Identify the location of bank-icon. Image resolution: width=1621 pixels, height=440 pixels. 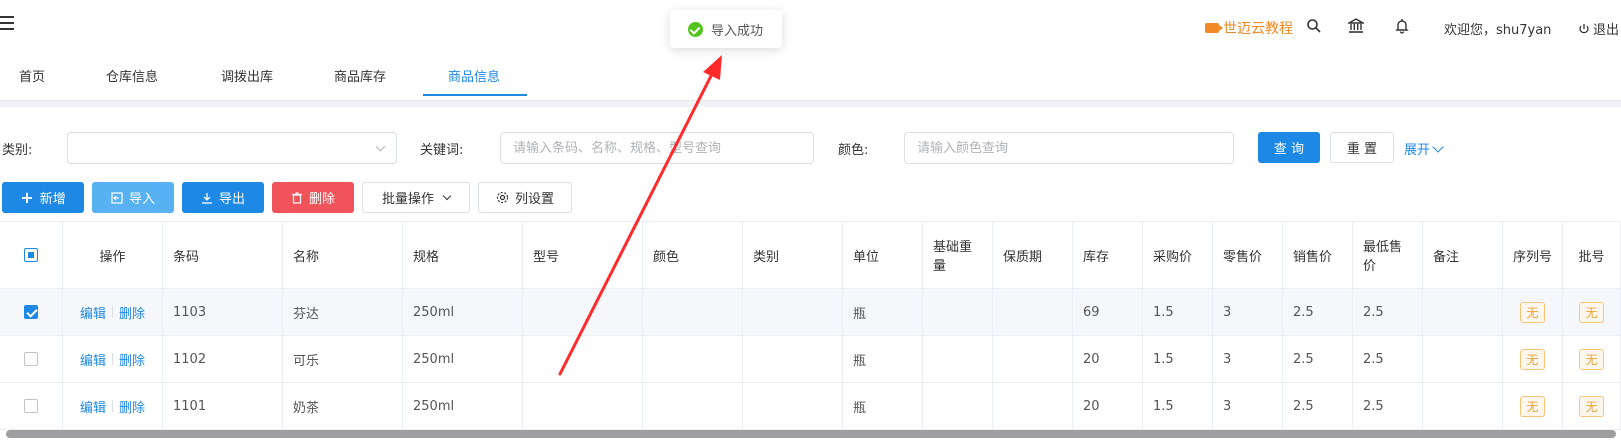
(1356, 26).